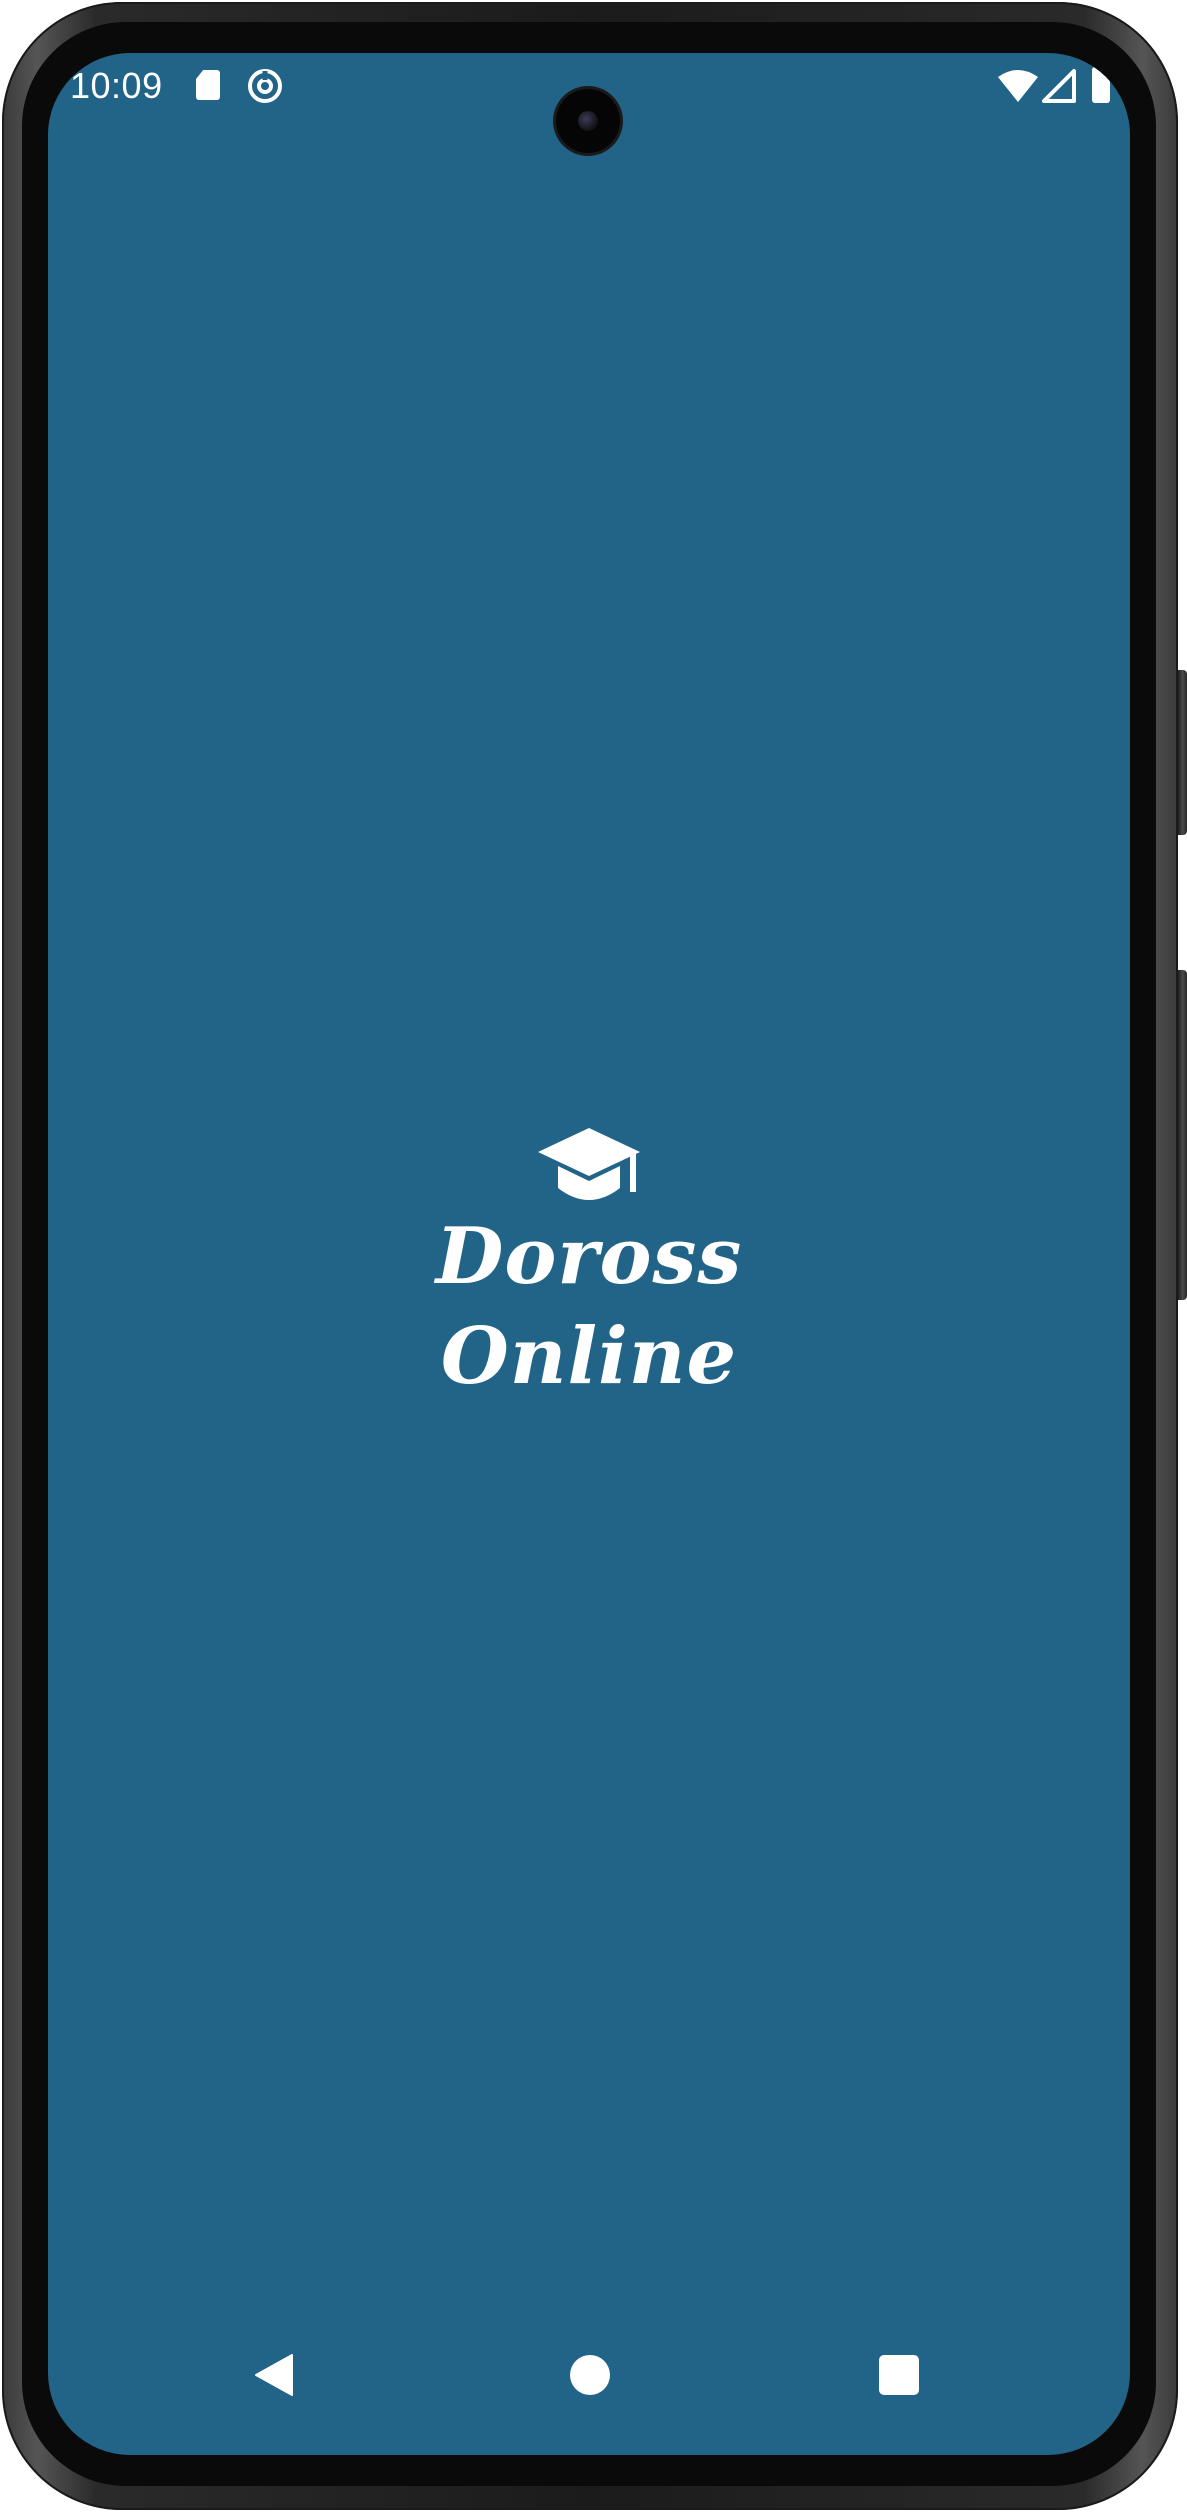 This screenshot has width=1187, height=2513. Describe the element at coordinates (589, 1164) in the screenshot. I see `graduation-cap-icon` at that location.